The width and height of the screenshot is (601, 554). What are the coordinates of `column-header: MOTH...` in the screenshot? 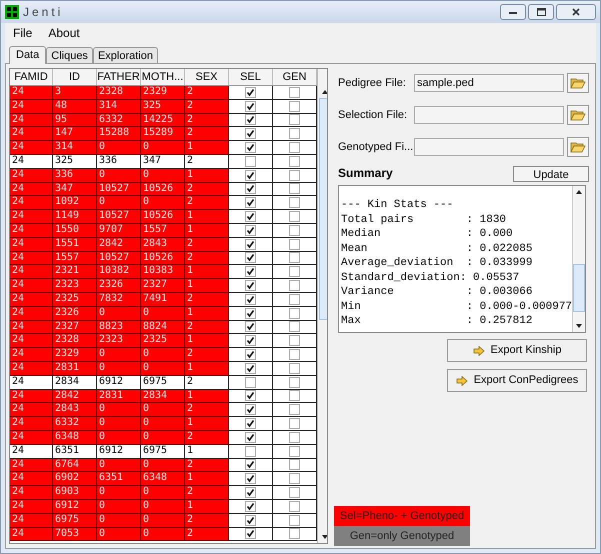 It's located at (163, 77).